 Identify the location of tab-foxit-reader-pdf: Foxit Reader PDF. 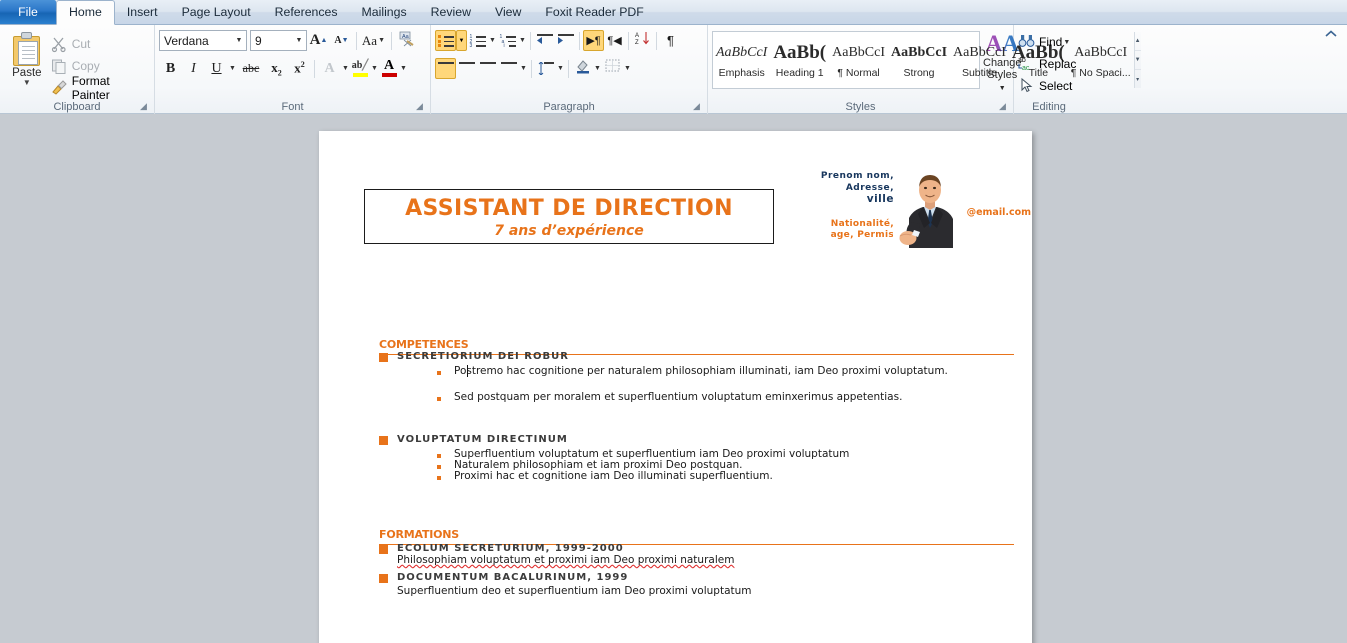
(594, 12).